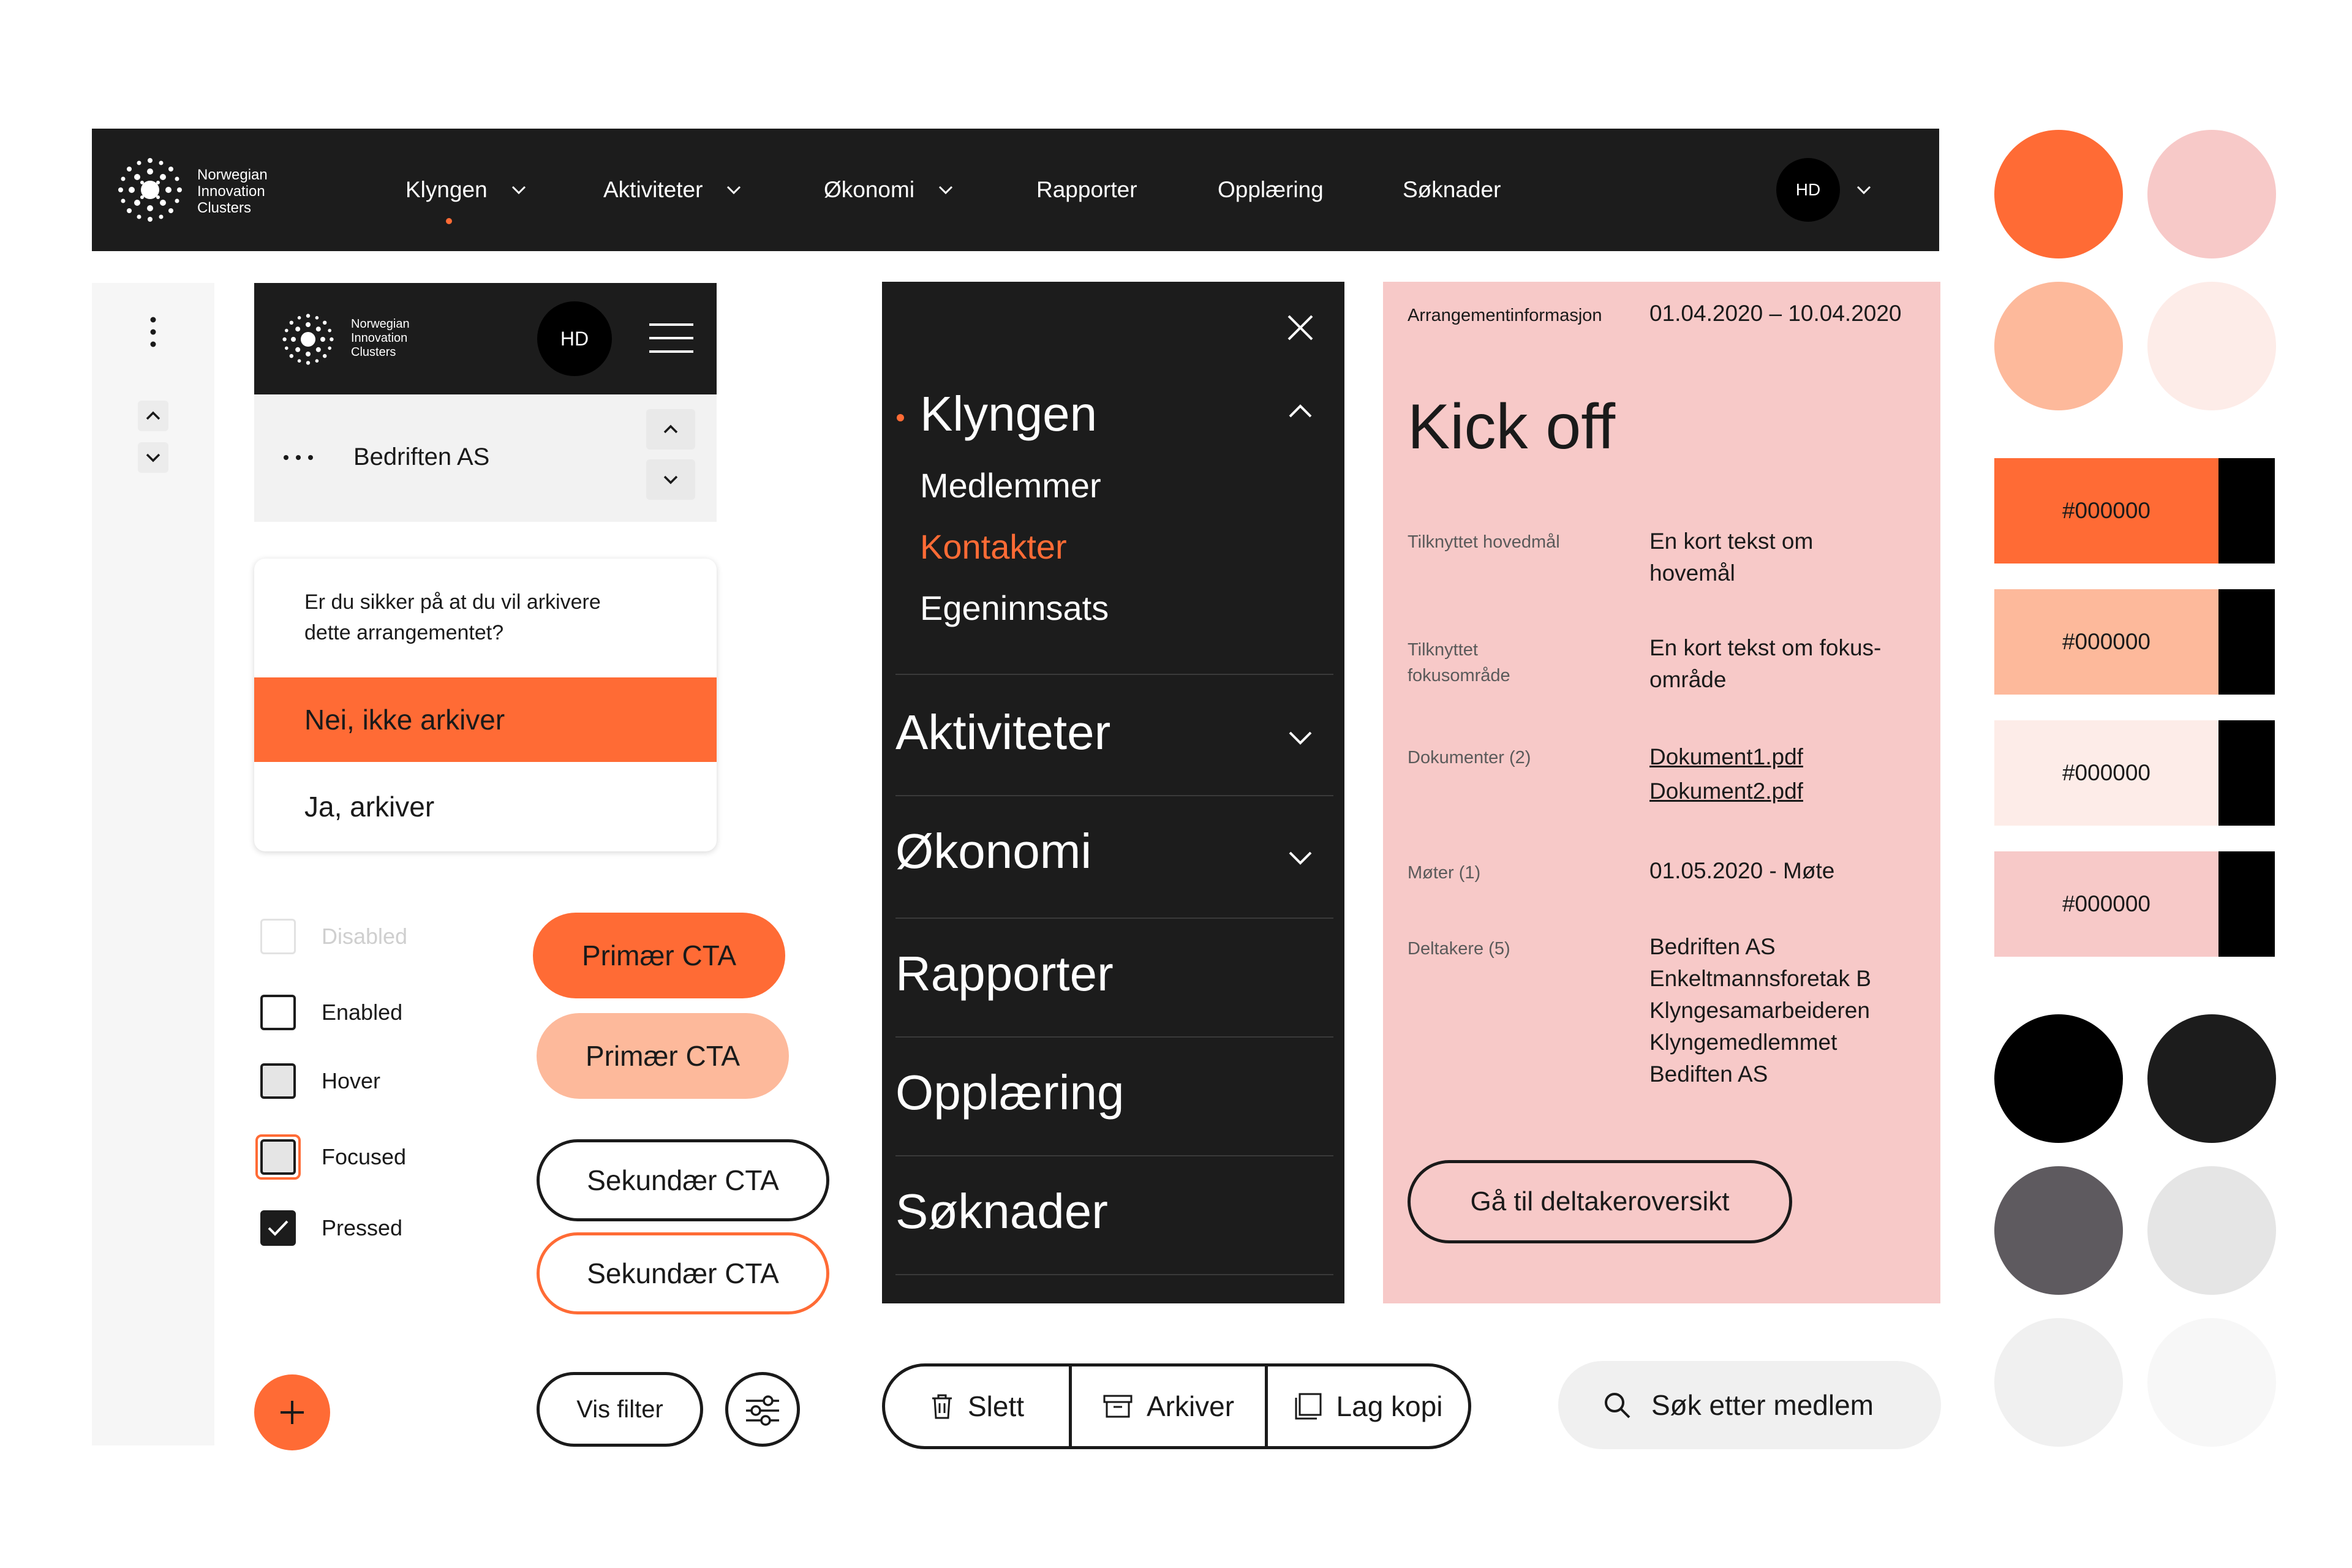 The height and width of the screenshot is (1568, 2352). What do you see at coordinates (1271, 190) in the screenshot?
I see `nav-item-opplaering: Opplæring` at bounding box center [1271, 190].